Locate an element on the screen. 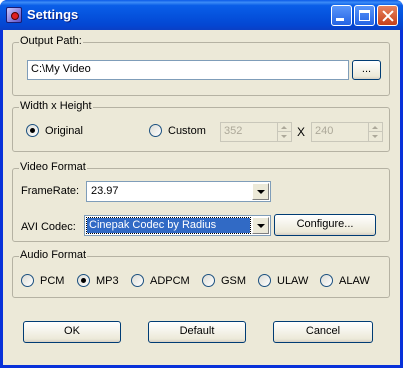 This screenshot has width=403, height=368. width-spinner is located at coordinates (284, 132).